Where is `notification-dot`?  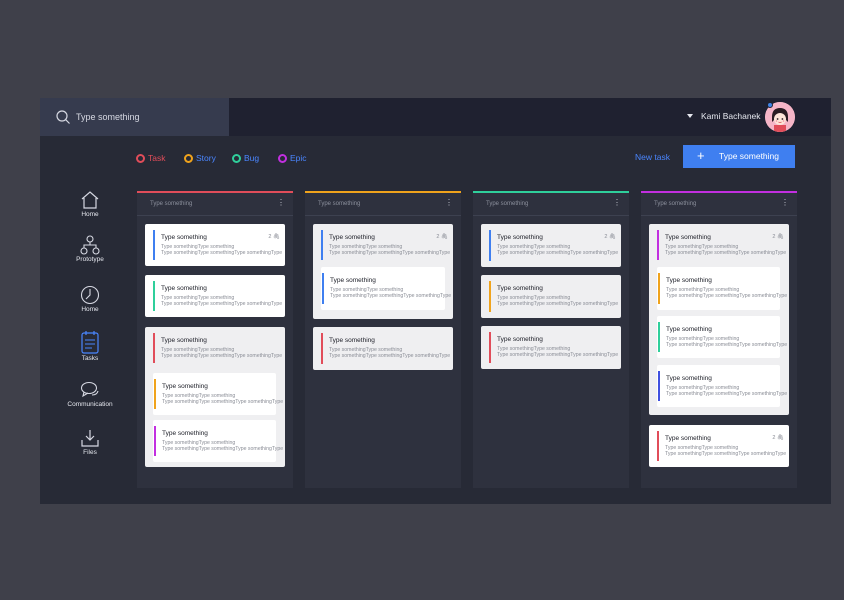 notification-dot is located at coordinates (770, 105).